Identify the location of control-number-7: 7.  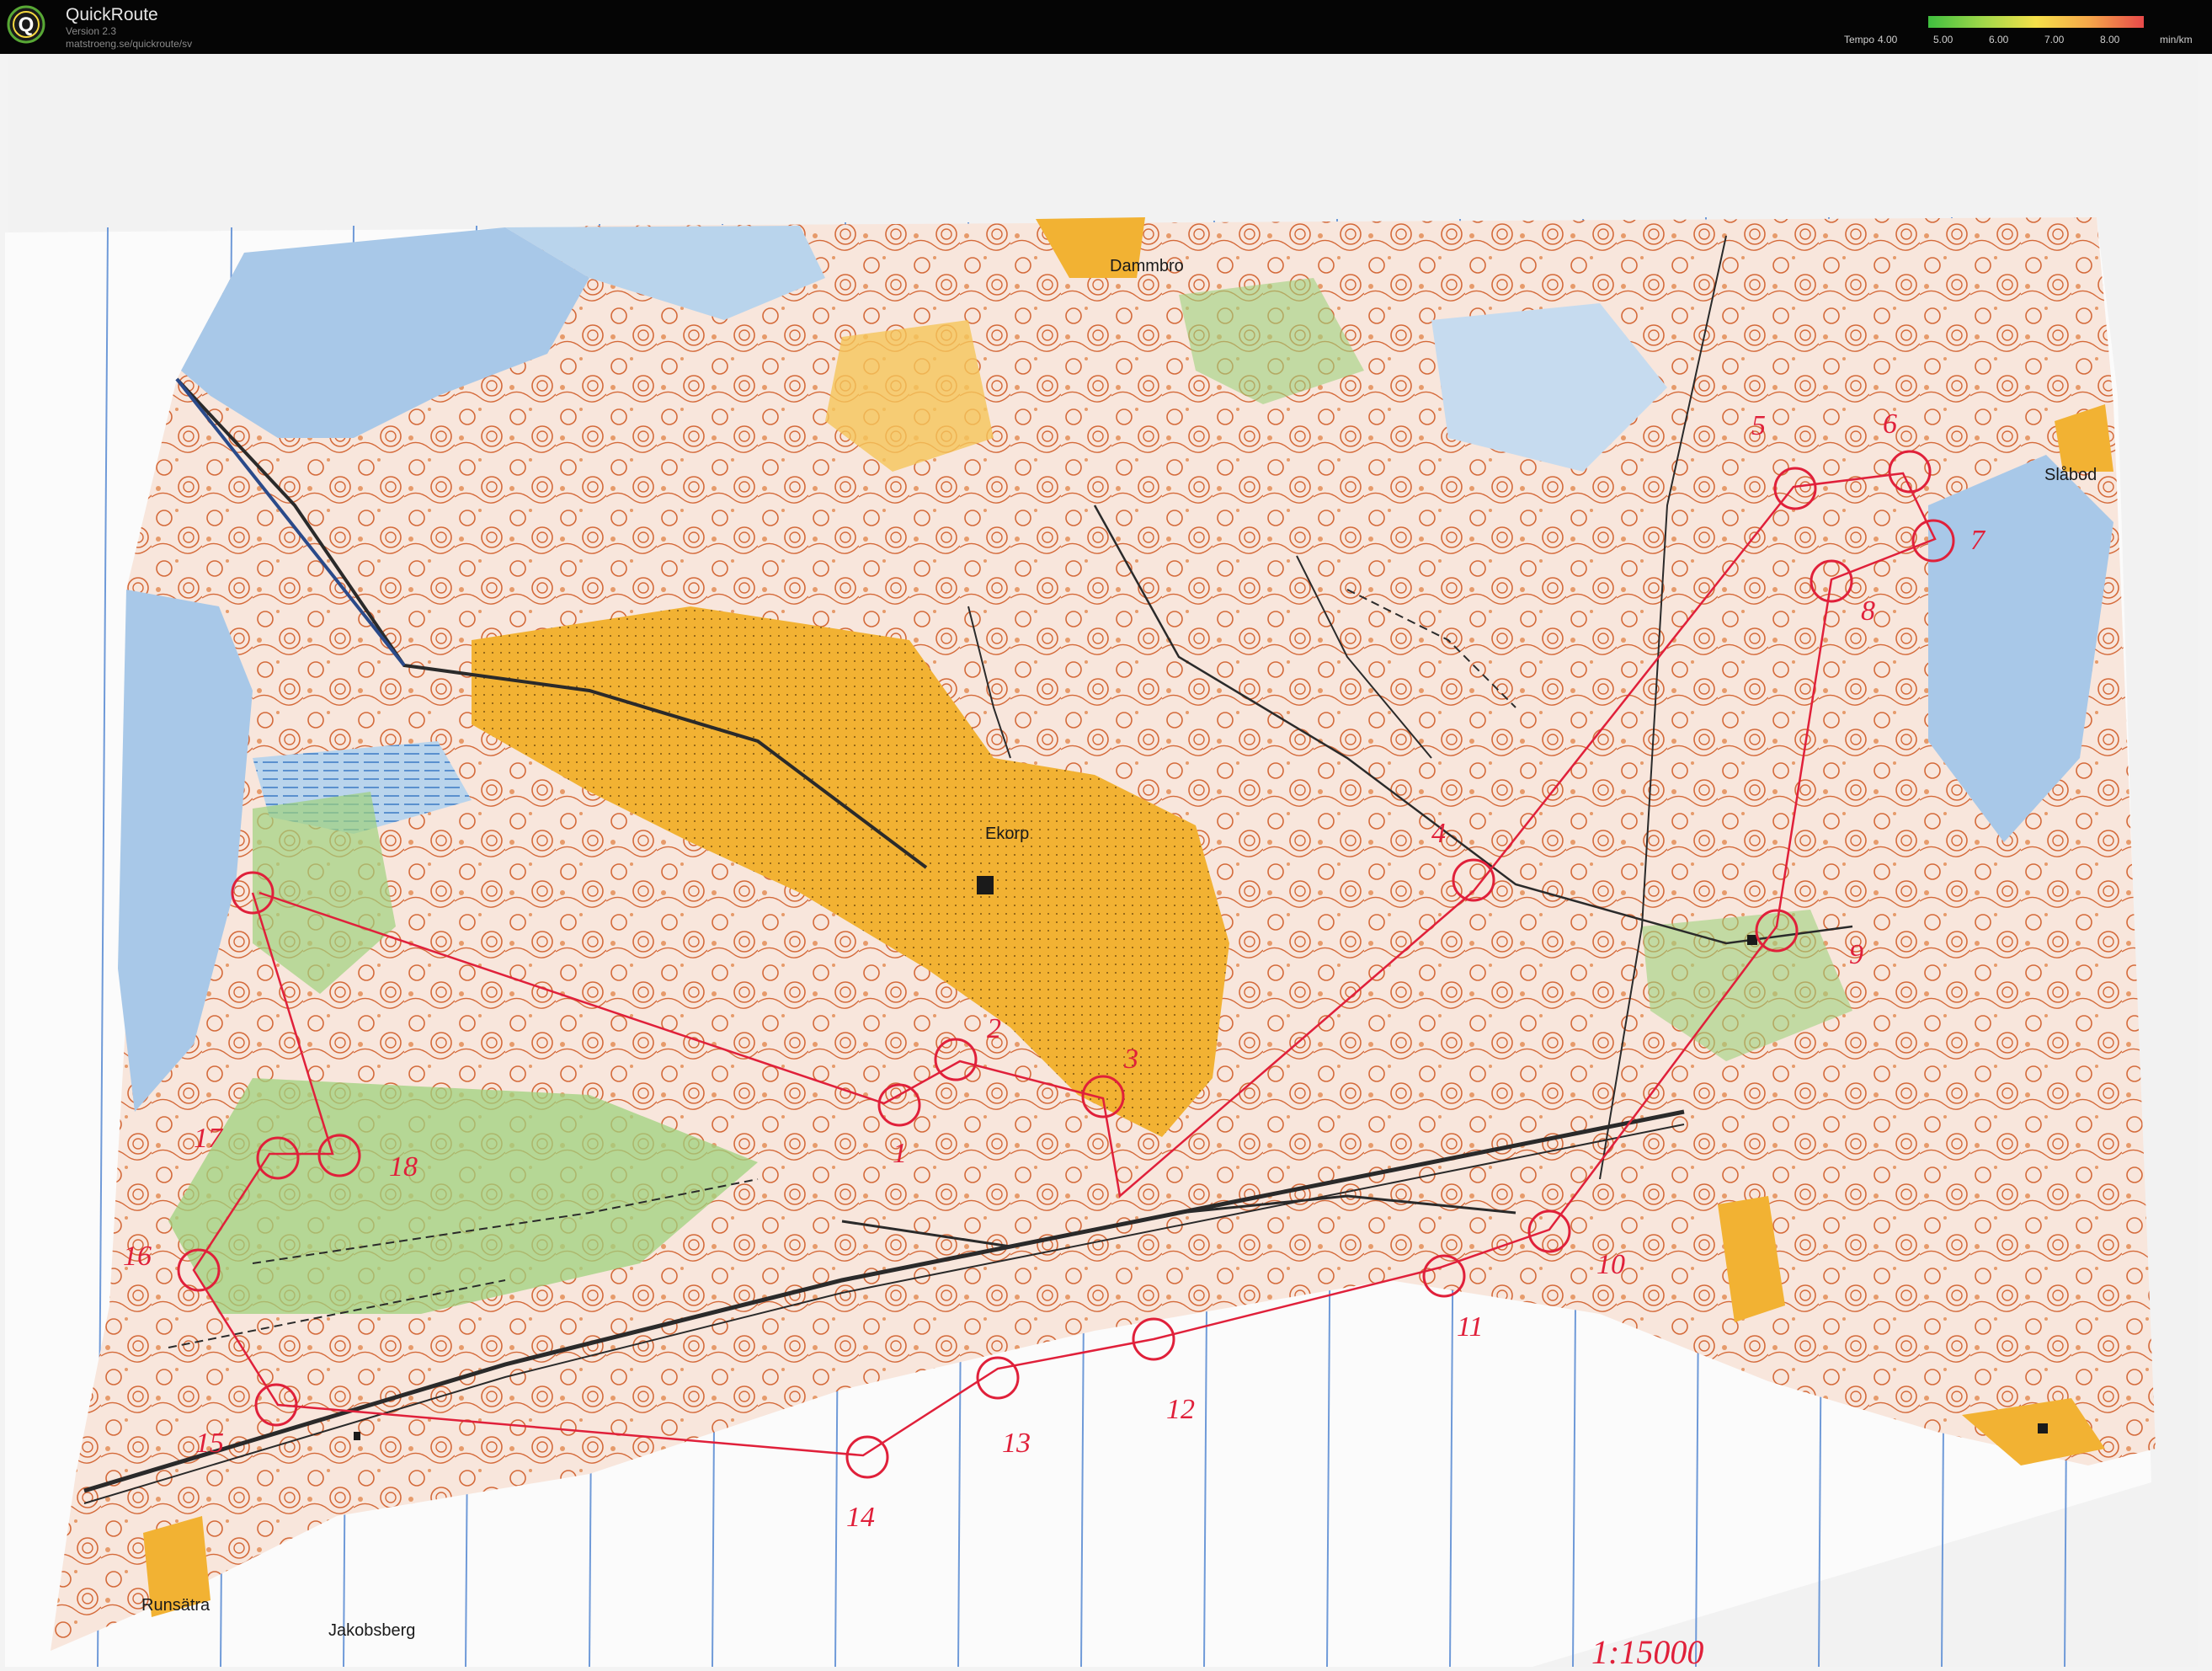
(1978, 540).